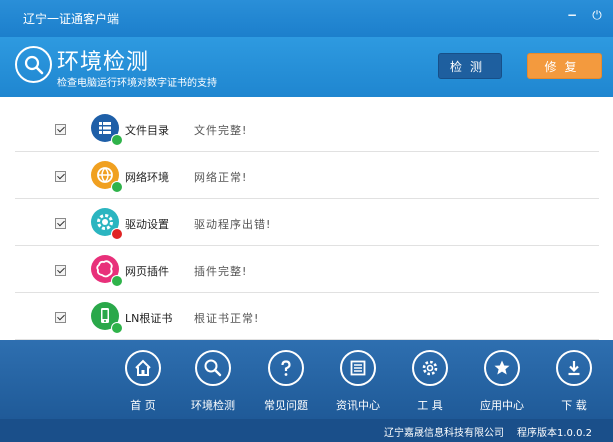 This screenshot has width=613, height=442. I want to click on error-badge-icon, so click(117, 234).